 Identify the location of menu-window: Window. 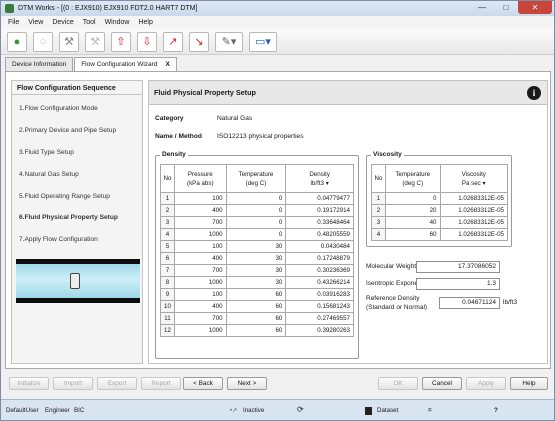
(117, 22).